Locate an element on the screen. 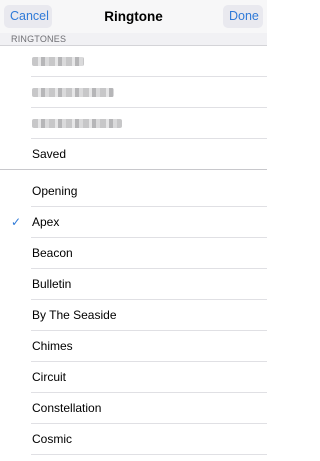 Image resolution: width=320 pixels, height=461 pixels. tone-label: By The Seaside is located at coordinates (74, 315).